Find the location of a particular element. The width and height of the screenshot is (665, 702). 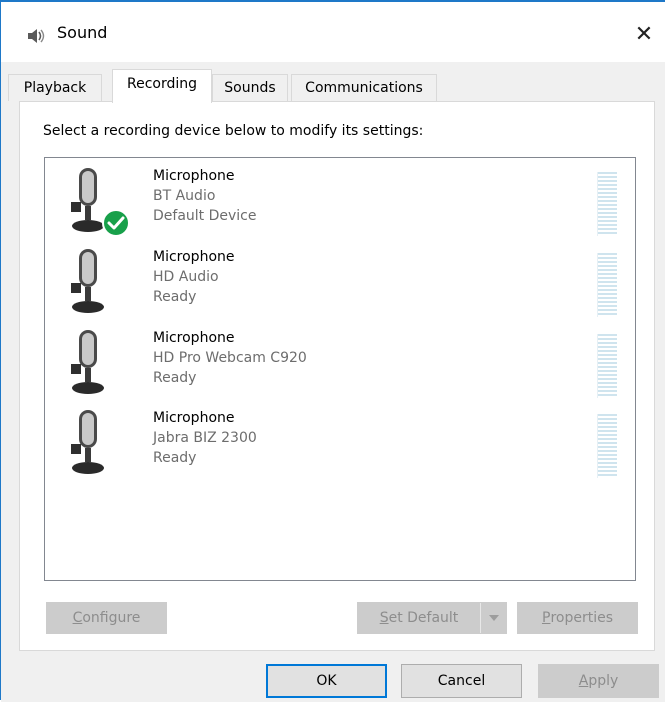

tab-label: Playback is located at coordinates (55, 88).